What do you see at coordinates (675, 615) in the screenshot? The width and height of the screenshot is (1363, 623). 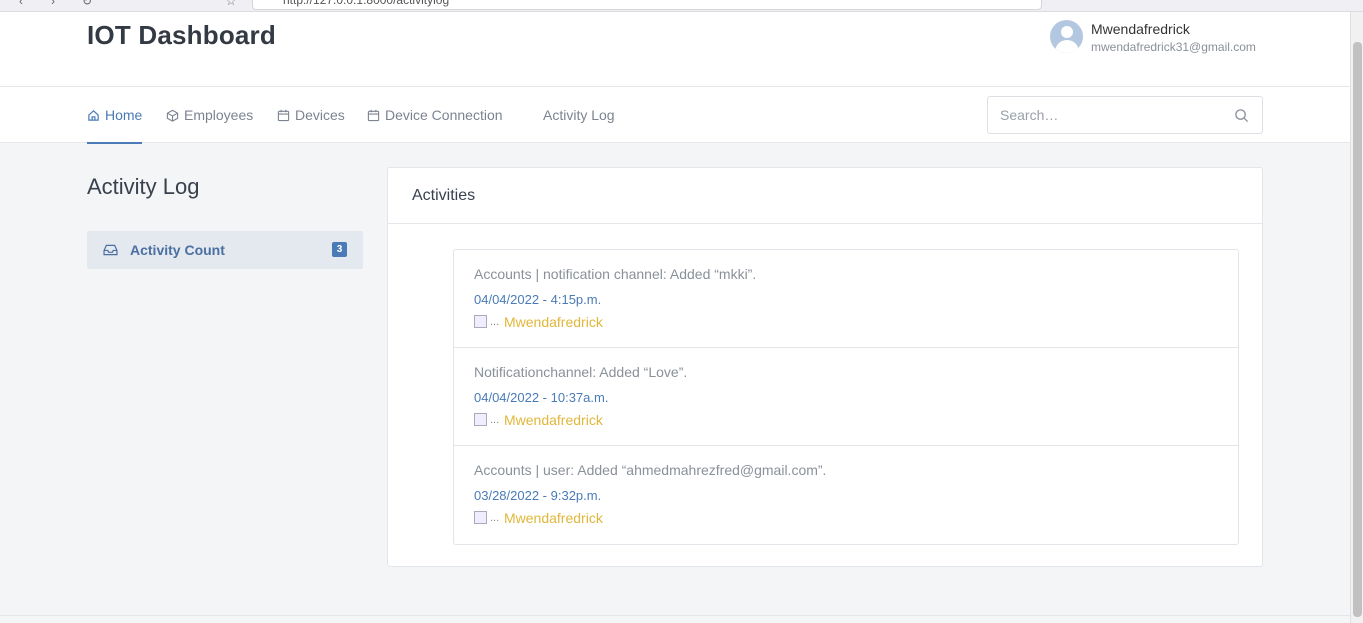 I see `footer-divider` at bounding box center [675, 615].